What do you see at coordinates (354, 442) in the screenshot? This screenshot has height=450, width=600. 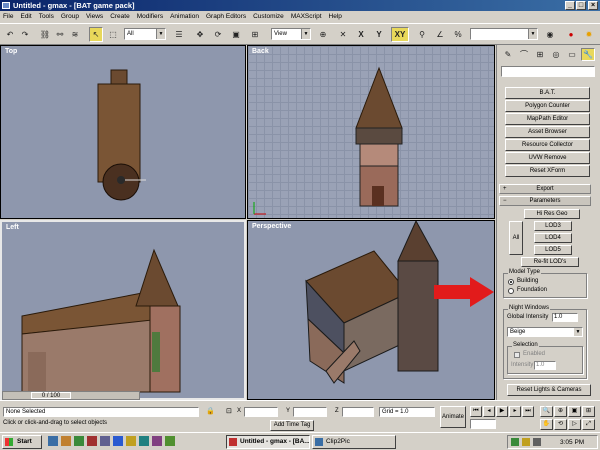 I see `task-clip2pic: Clip2Pic` at bounding box center [354, 442].